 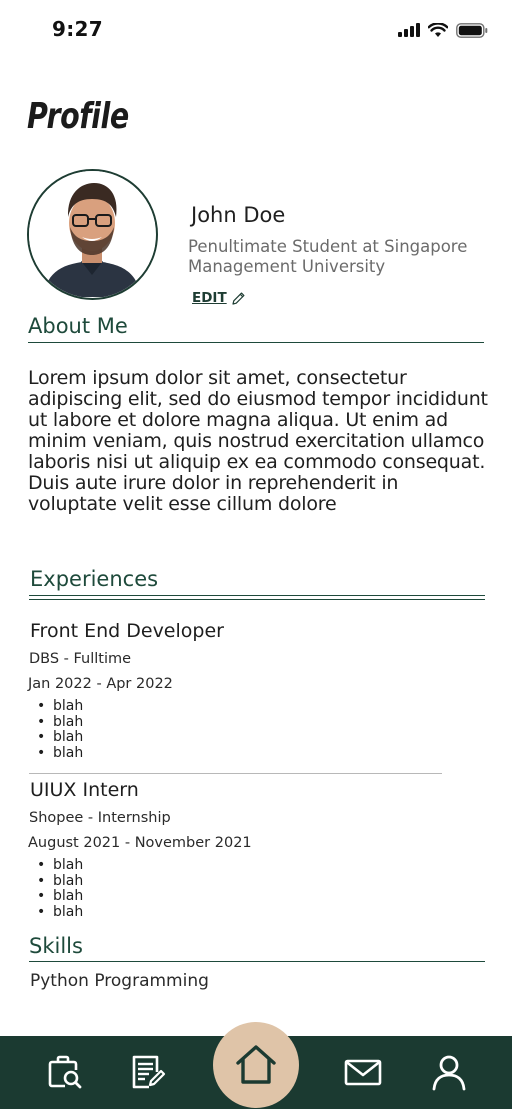 I want to click on home-icon, so click(x=256, y=1064).